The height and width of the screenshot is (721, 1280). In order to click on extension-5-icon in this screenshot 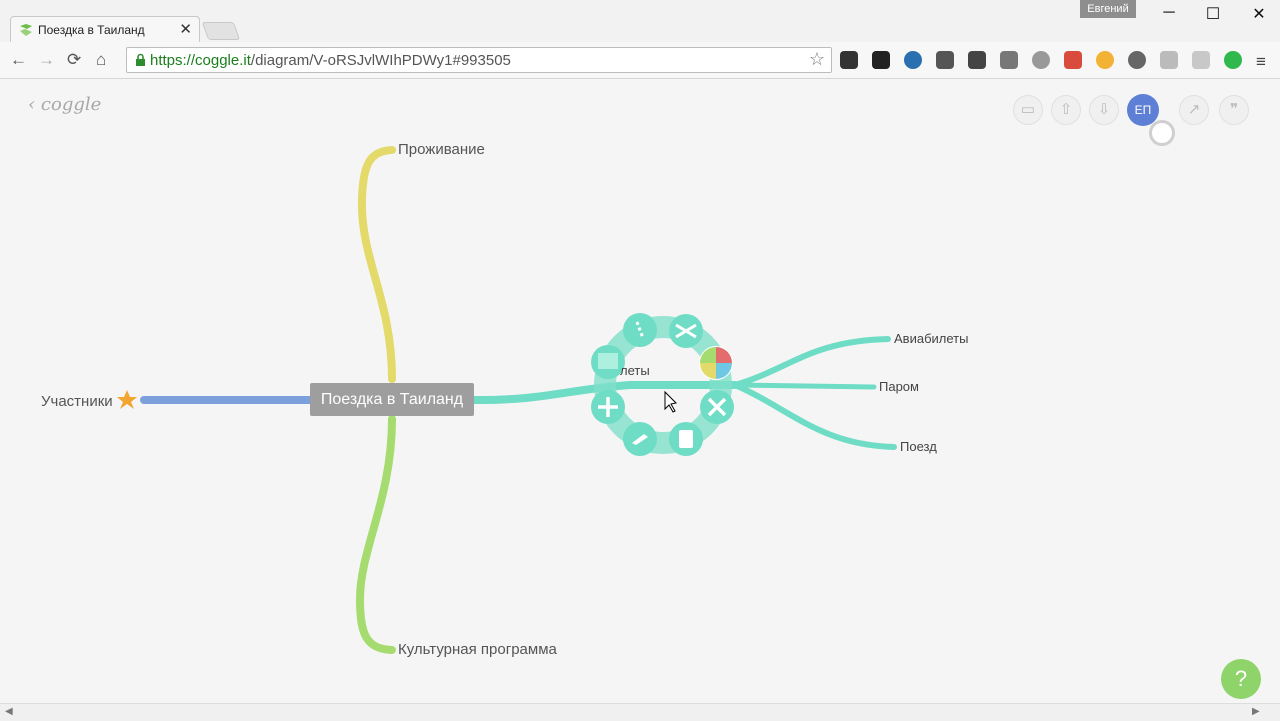, I will do `click(977, 60)`.